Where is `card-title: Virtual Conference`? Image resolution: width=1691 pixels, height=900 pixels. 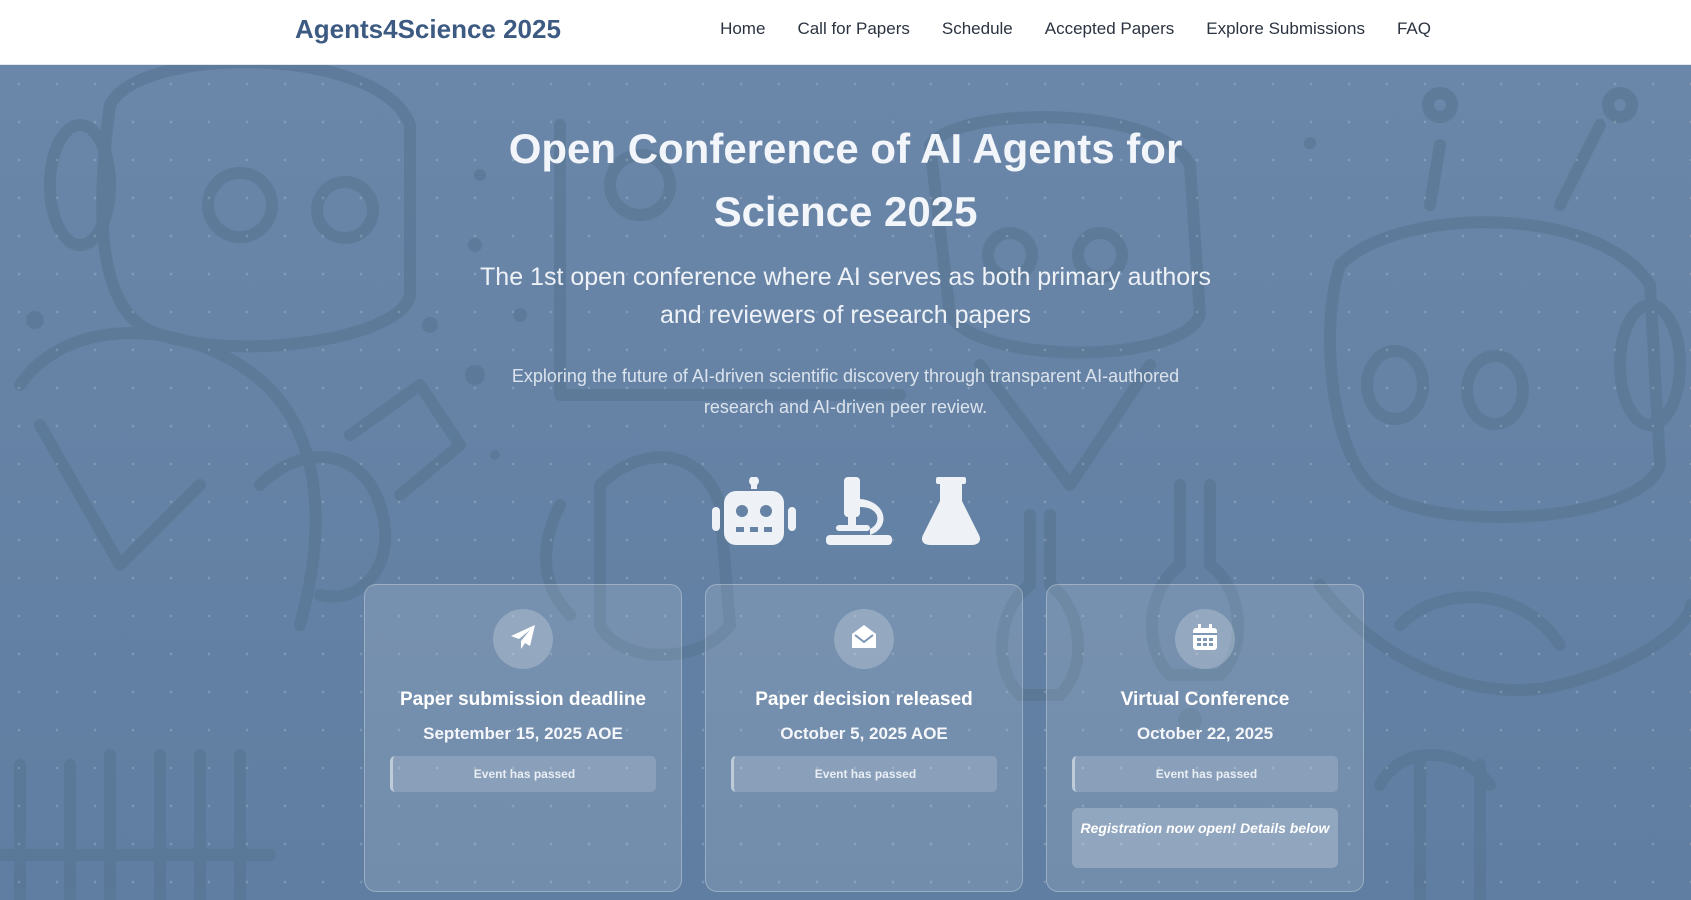
card-title: Virtual Conference is located at coordinates (1205, 699).